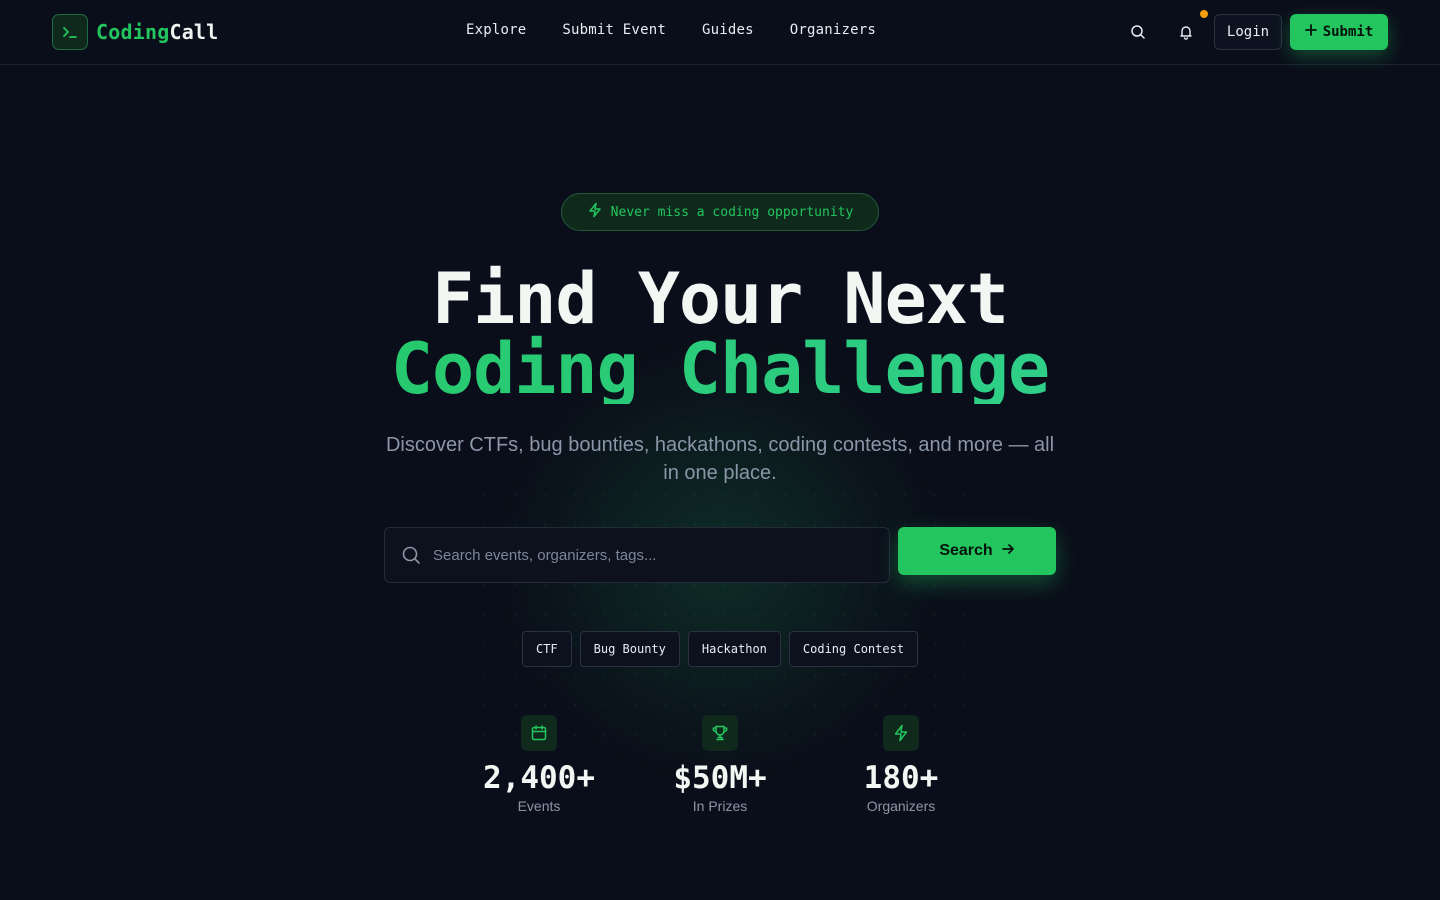  Describe the element at coordinates (546, 649) in the screenshot. I see `tag-ctf: CTF` at that location.